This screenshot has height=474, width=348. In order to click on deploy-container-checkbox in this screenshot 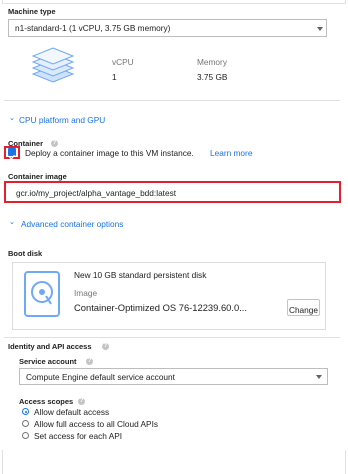, I will do `click(12, 154)`.